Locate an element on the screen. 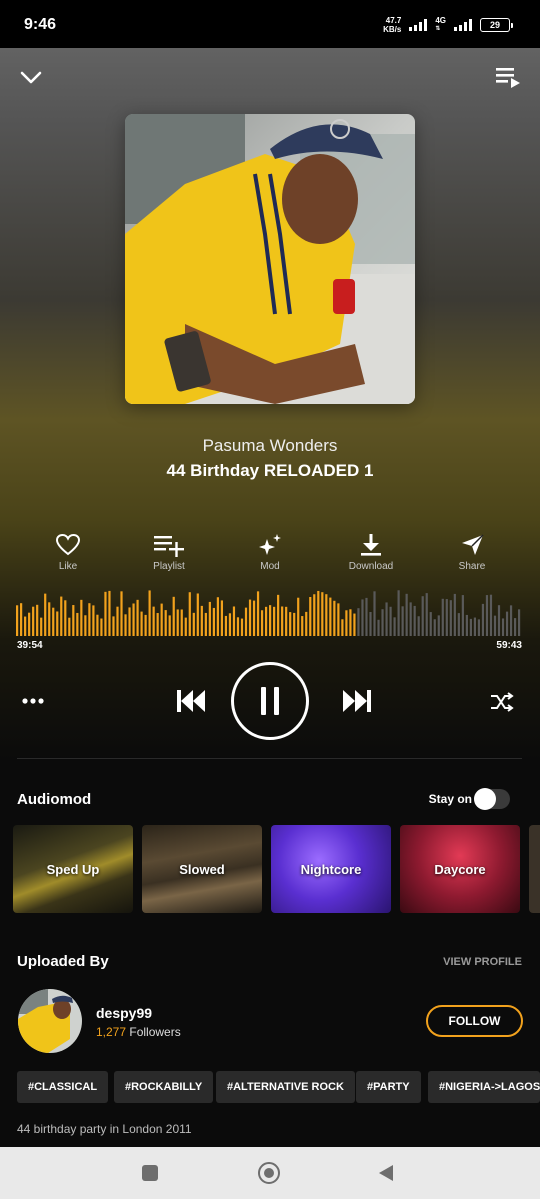 This screenshot has width=540, height=1199. mod-sped-up: Sped Up is located at coordinates (73, 869).